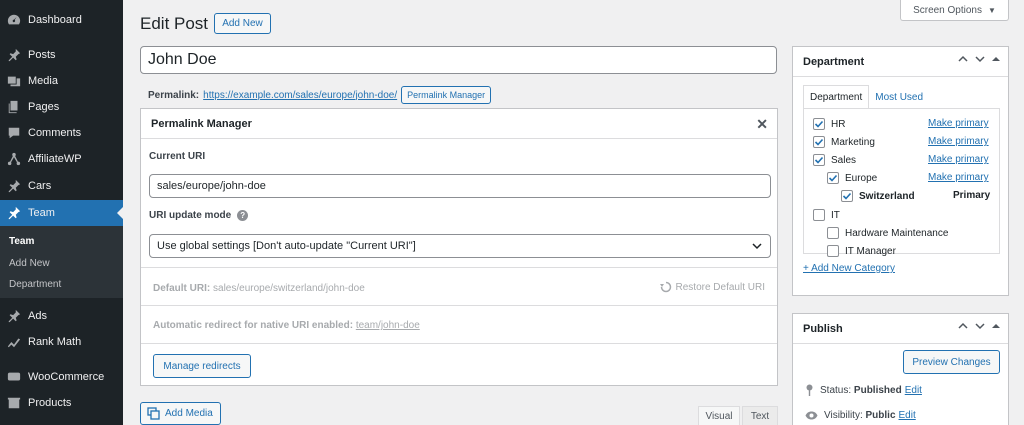 This screenshot has width=1024, height=425. I want to click on sidebar-item-woocommerce: WooCommerce, so click(61, 377).